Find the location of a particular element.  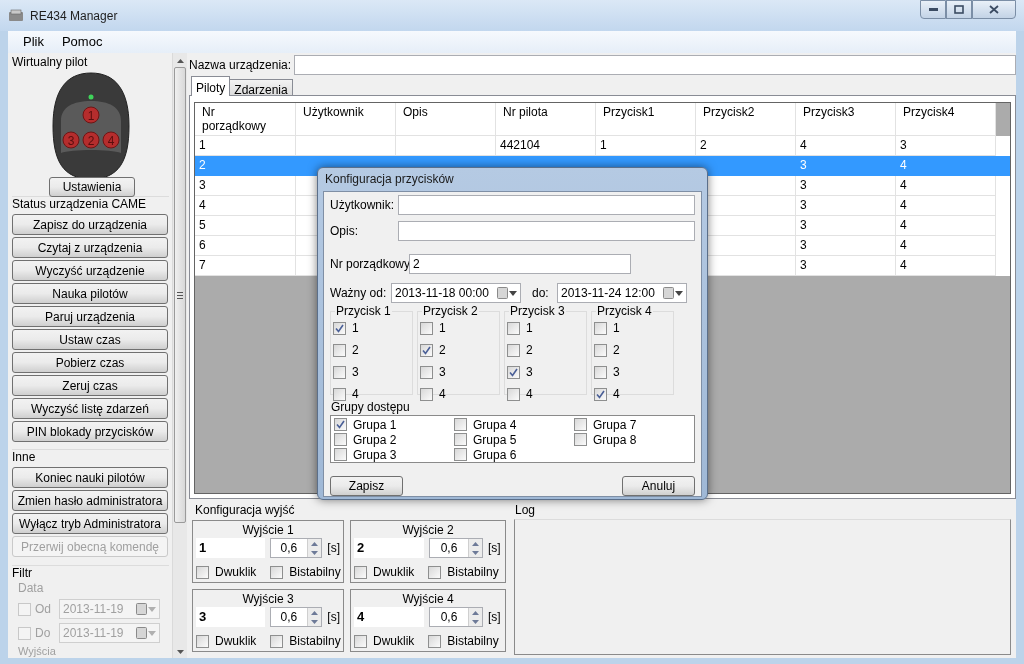

checkbox-label: Grupa 8 is located at coordinates (615, 440).